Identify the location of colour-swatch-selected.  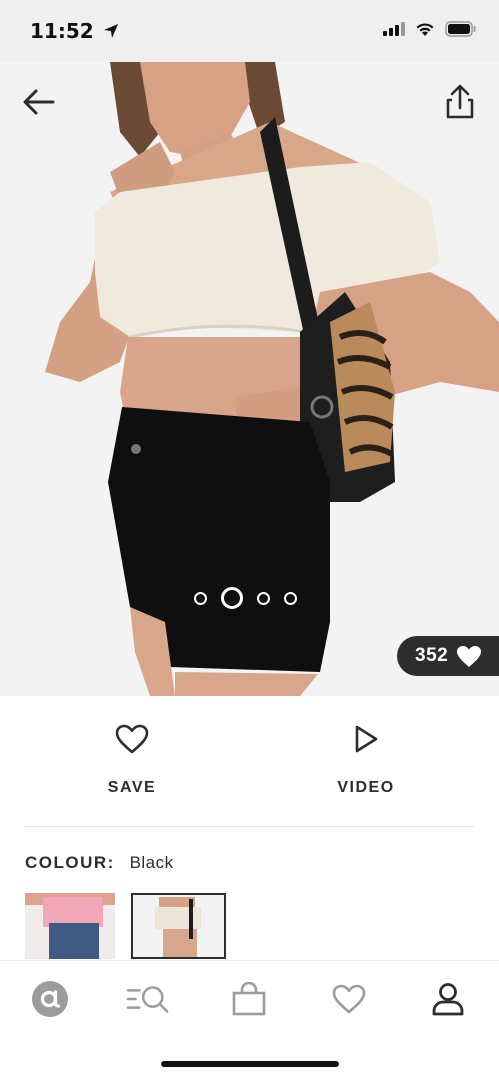
(178, 926).